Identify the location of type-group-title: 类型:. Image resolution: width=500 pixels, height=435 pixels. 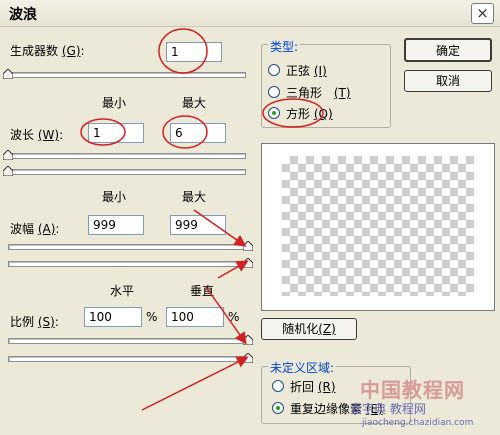
(284, 46).